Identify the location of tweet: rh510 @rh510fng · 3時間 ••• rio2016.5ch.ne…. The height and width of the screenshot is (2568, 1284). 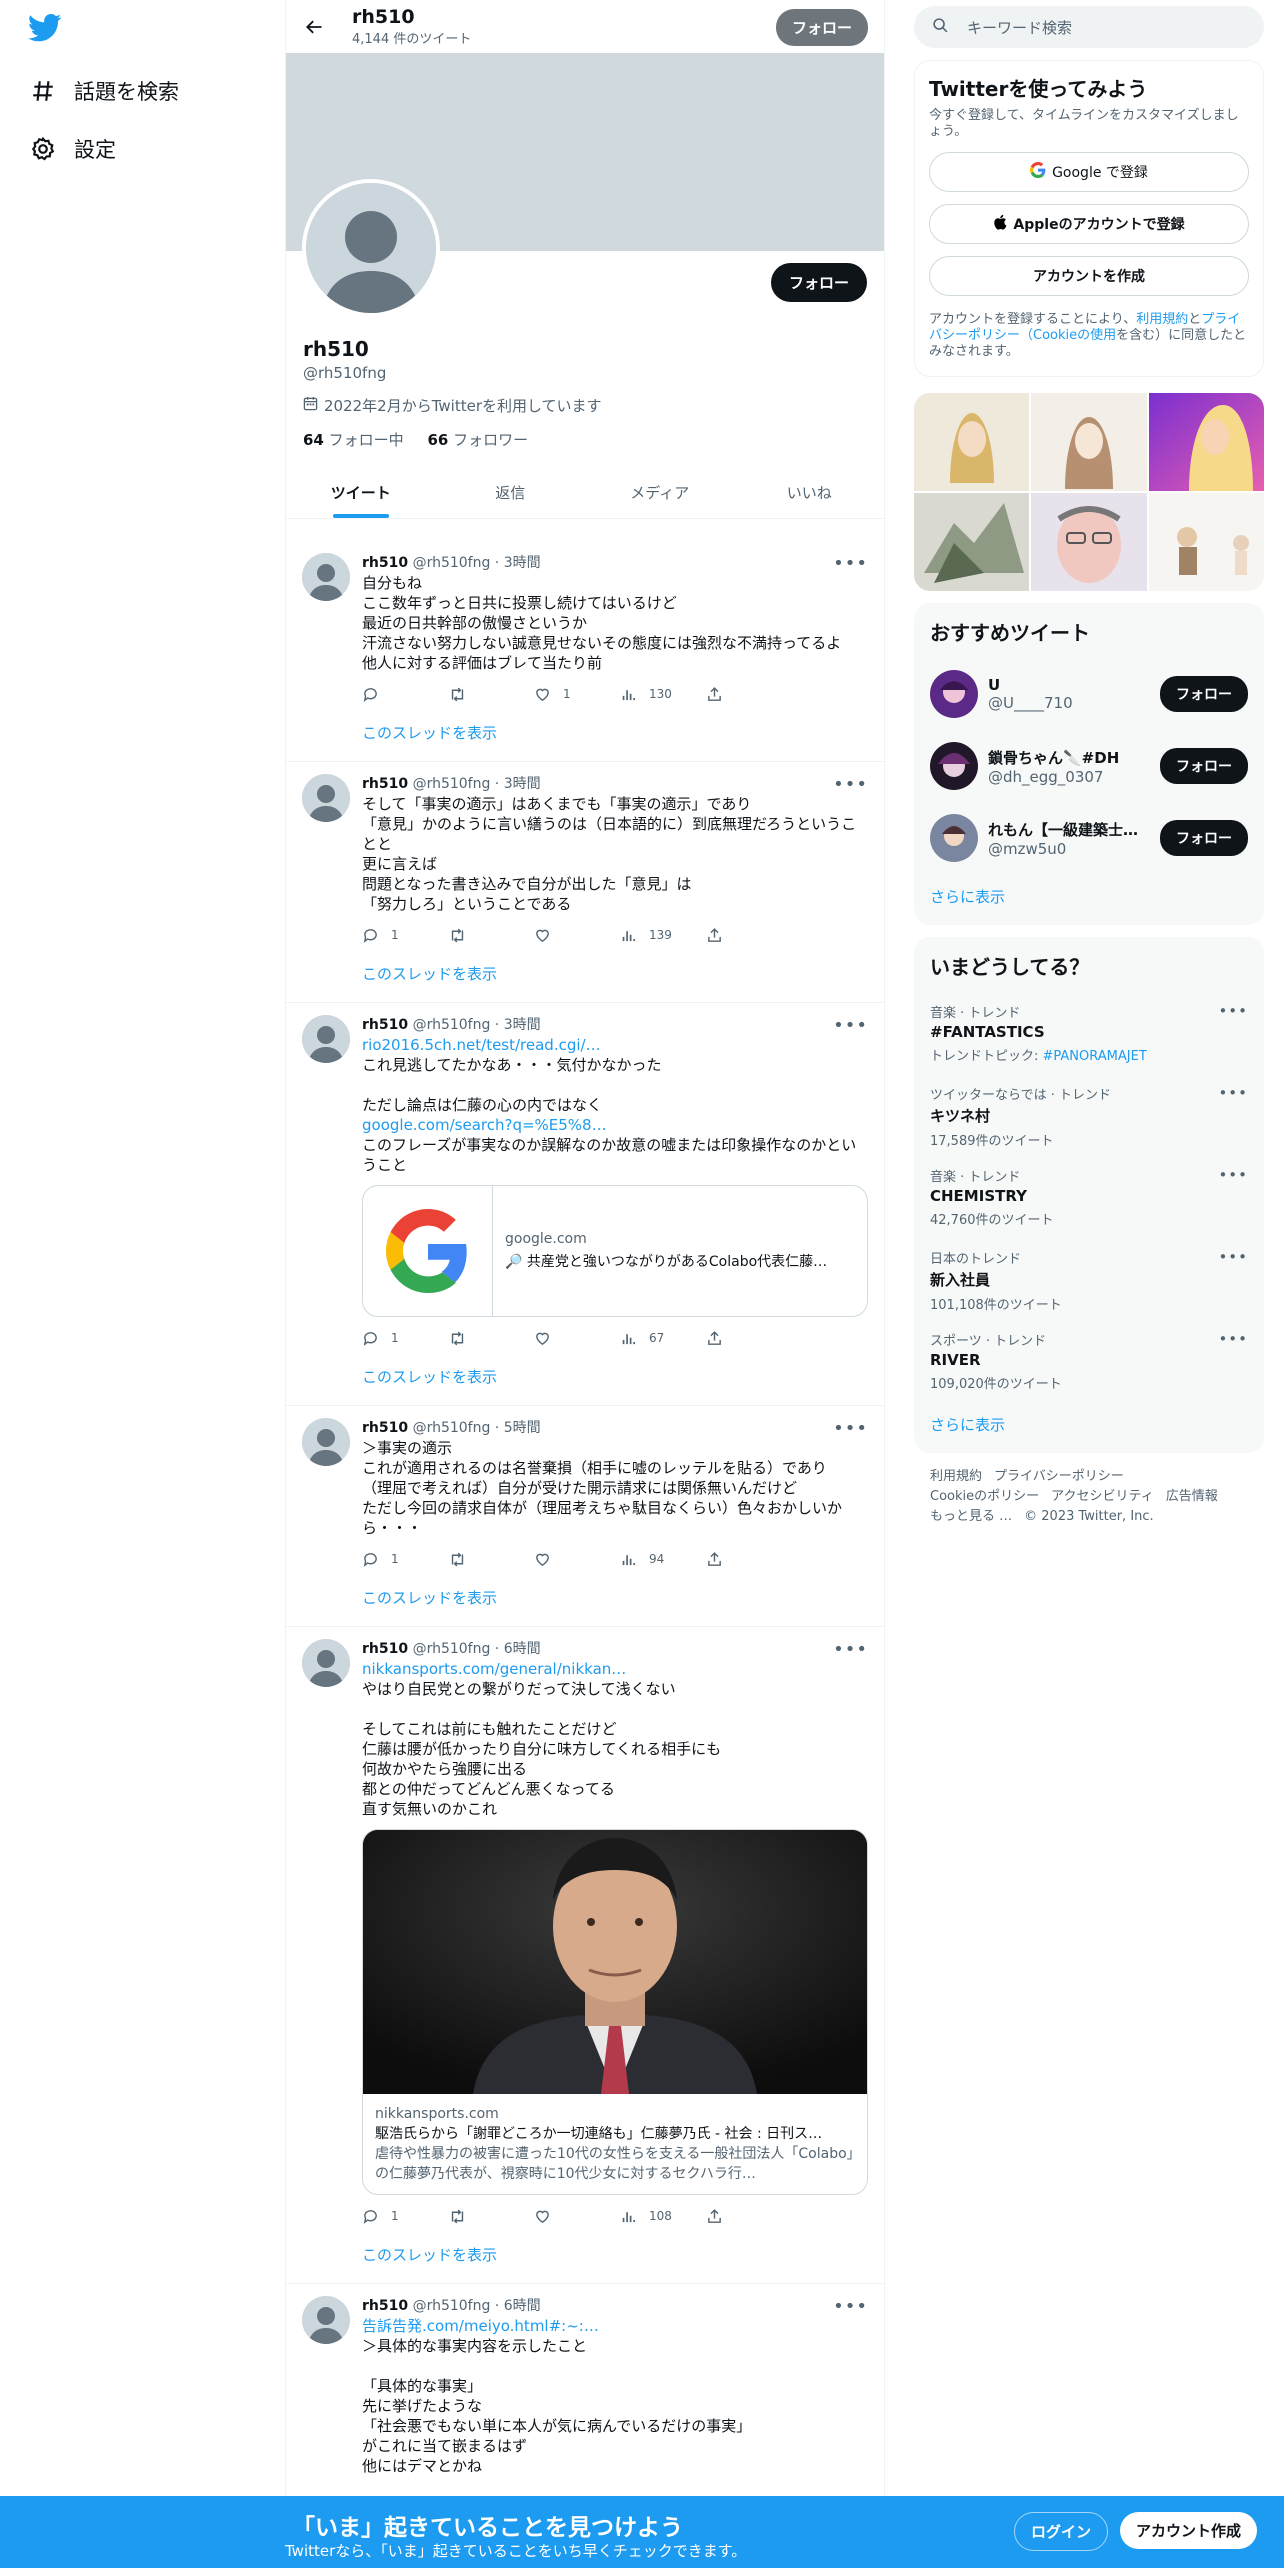
(585, 1204).